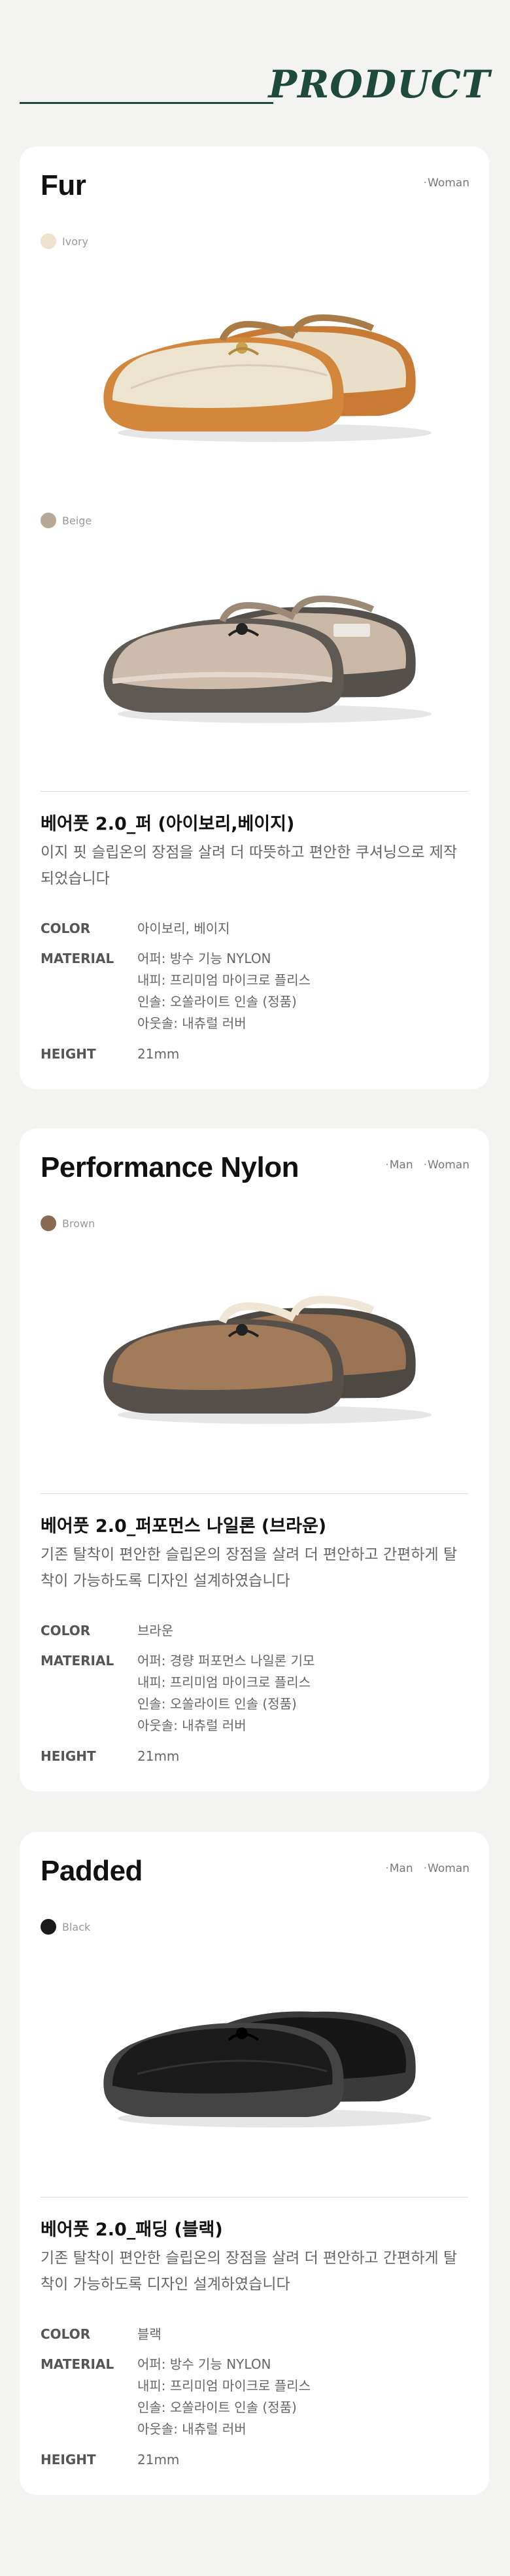 This screenshot has width=510, height=2576. What do you see at coordinates (75, 241) in the screenshot?
I see `color-label: Ivory` at bounding box center [75, 241].